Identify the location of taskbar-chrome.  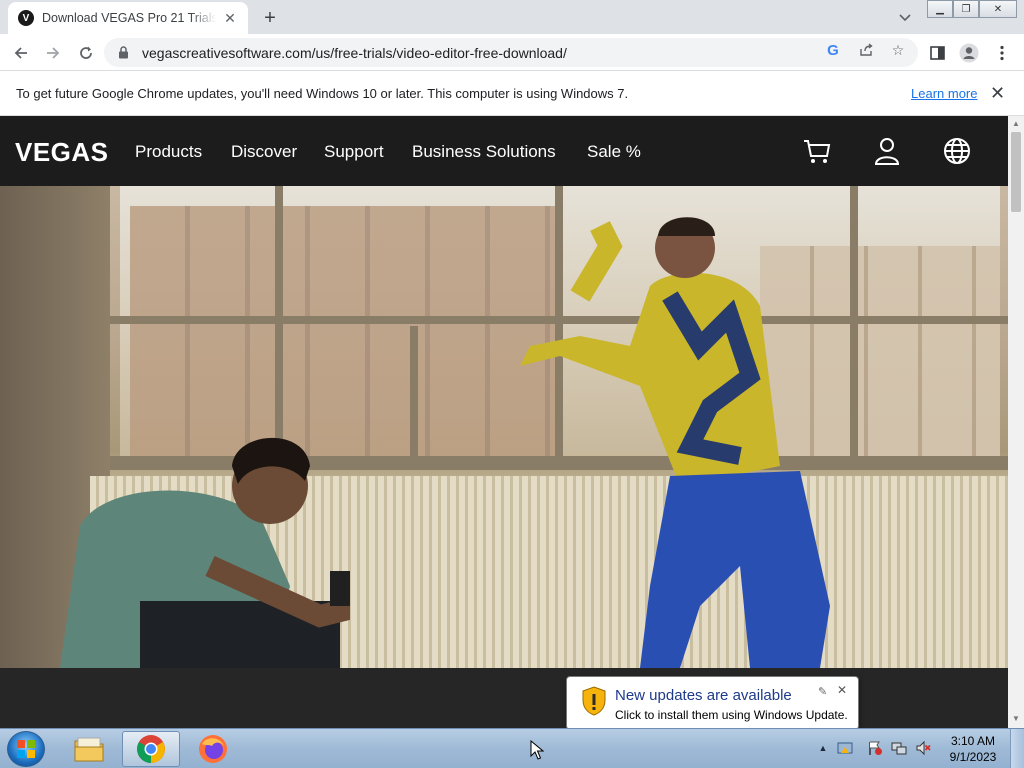
(151, 749).